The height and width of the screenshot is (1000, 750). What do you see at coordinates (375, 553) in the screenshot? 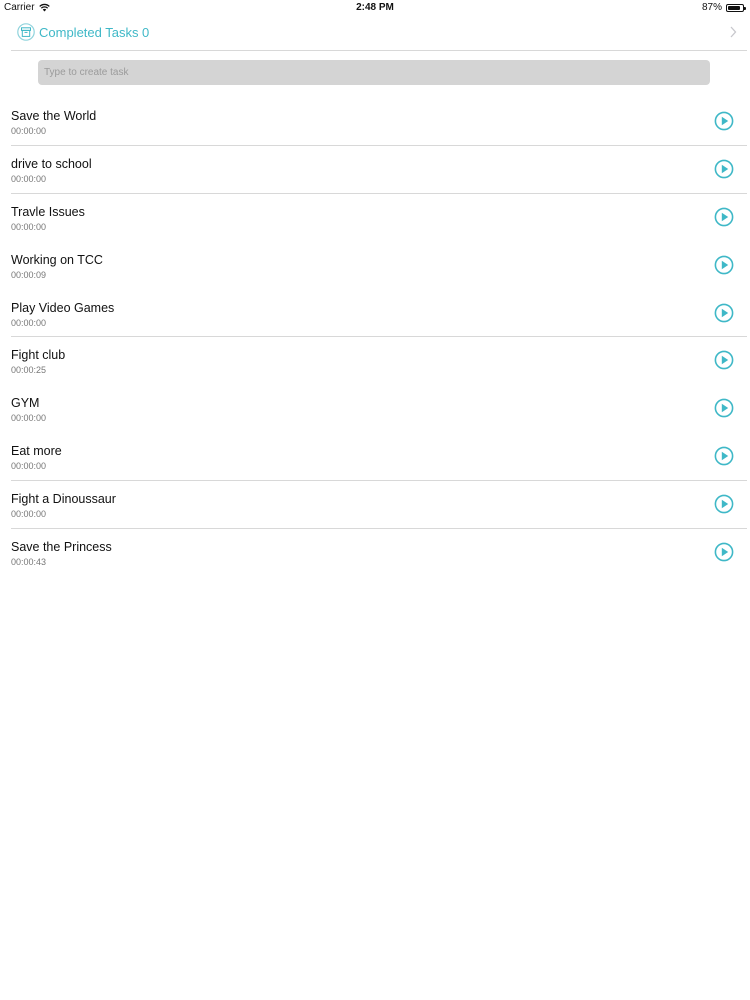
I see `task-row: Save the Princess 00:00:43` at bounding box center [375, 553].